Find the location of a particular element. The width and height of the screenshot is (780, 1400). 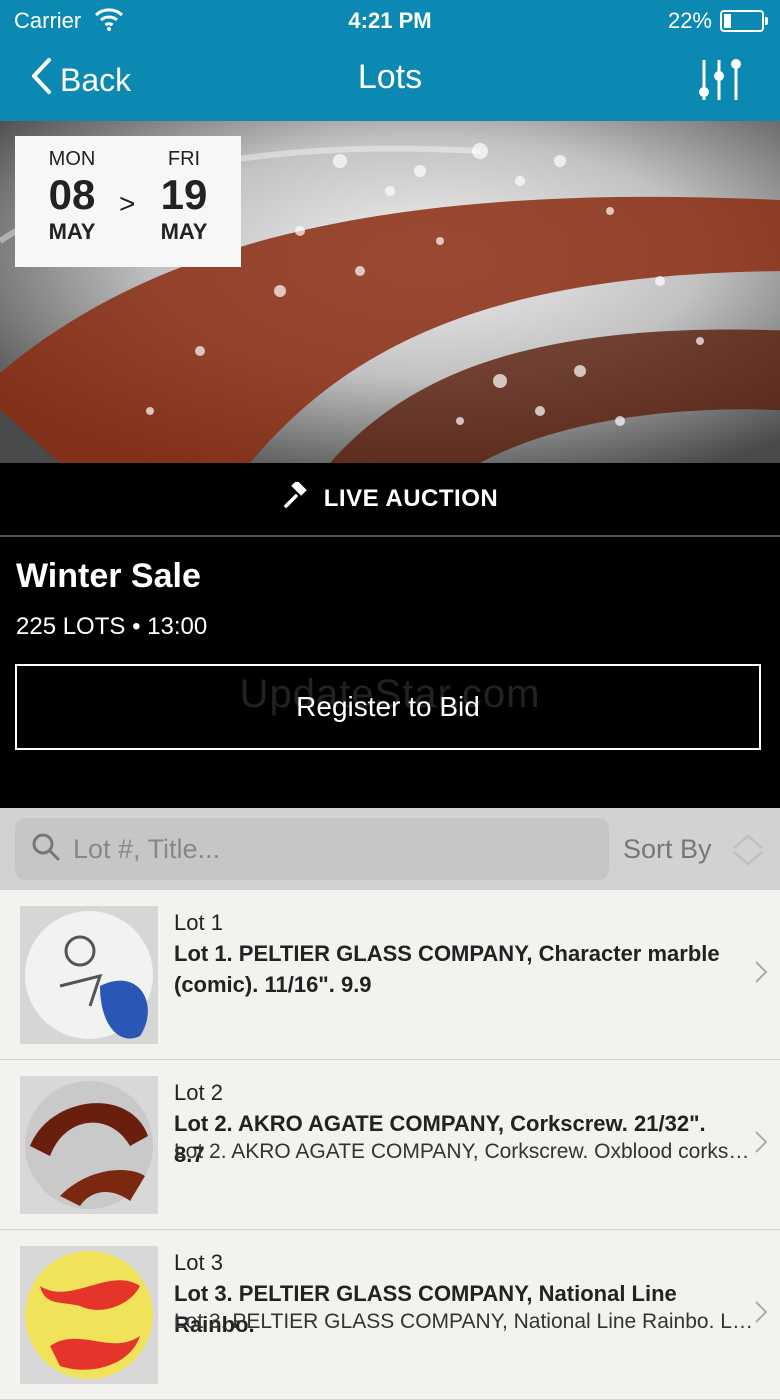

sort-by-button: Sort By is located at coordinates (667, 849).